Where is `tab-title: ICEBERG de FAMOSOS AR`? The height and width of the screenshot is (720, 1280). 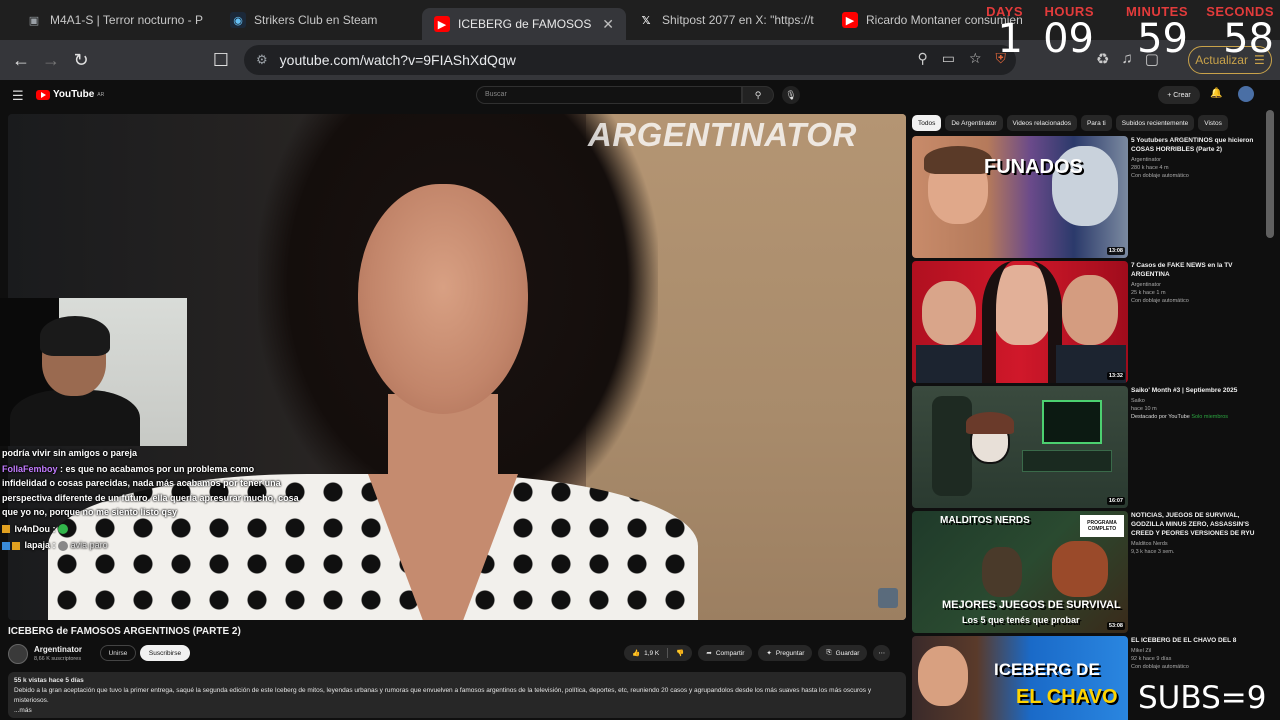 tab-title: ICEBERG de FAMOSOS AR is located at coordinates (526, 24).